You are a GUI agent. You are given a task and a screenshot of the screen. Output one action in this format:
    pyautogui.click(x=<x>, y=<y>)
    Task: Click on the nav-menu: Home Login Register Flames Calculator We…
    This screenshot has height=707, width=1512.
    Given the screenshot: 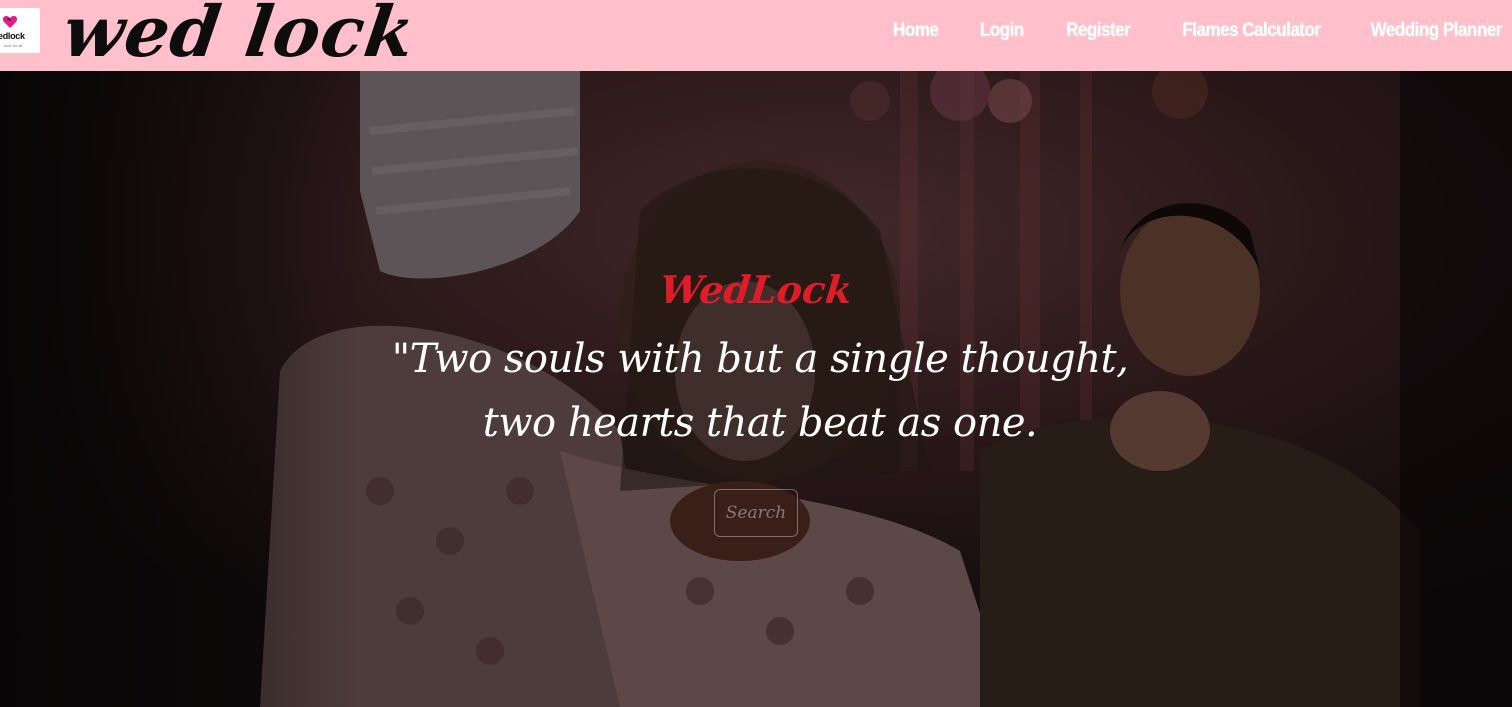 What is the action you would take?
    pyautogui.click(x=1177, y=31)
    